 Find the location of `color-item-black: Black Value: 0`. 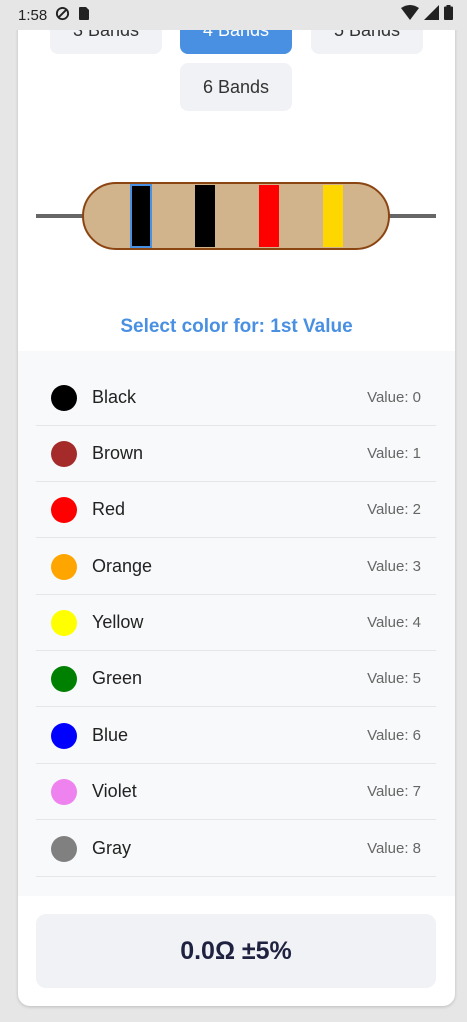

color-item-black: Black Value: 0 is located at coordinates (236, 398).